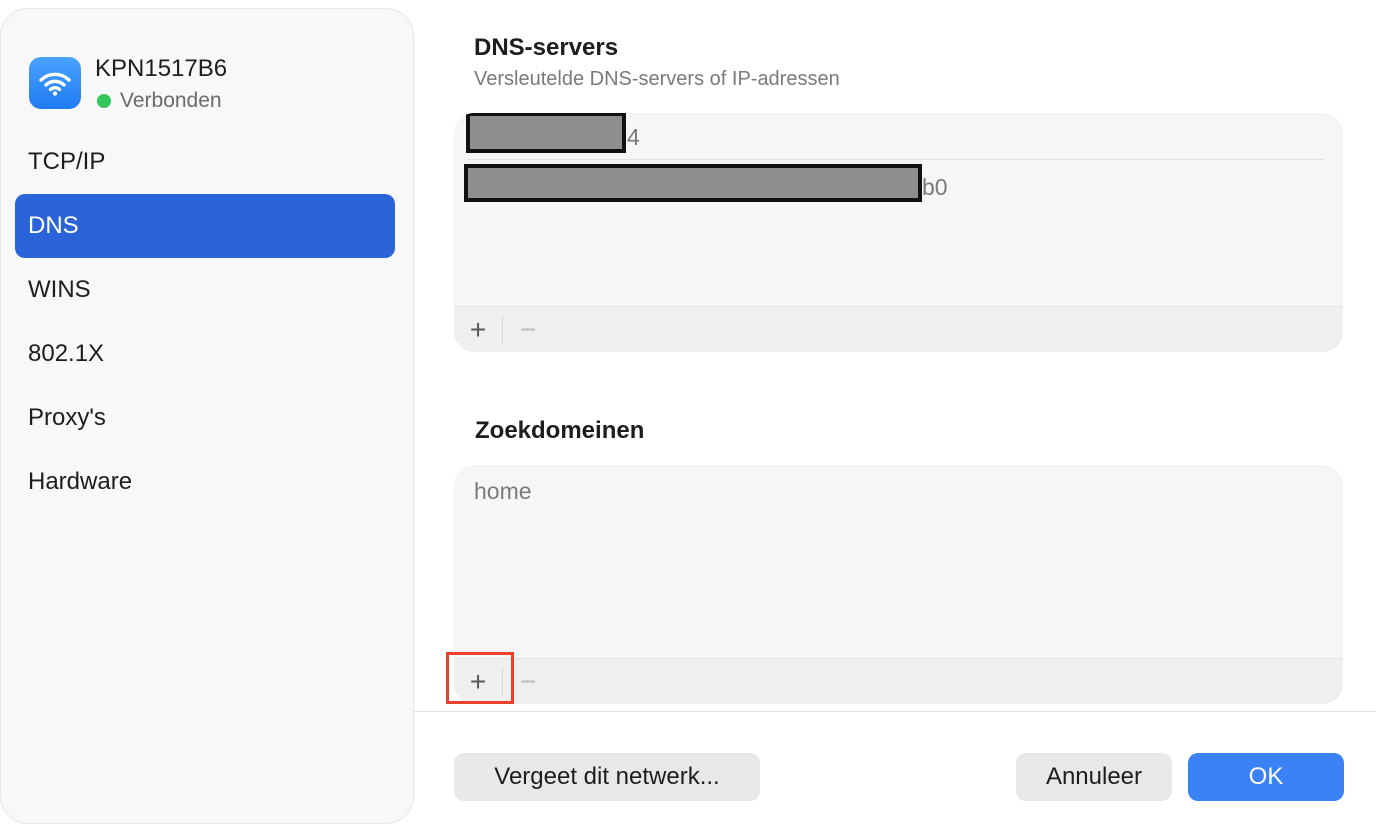  What do you see at coordinates (898, 681) in the screenshot?
I see `search-domains-footer: + −` at bounding box center [898, 681].